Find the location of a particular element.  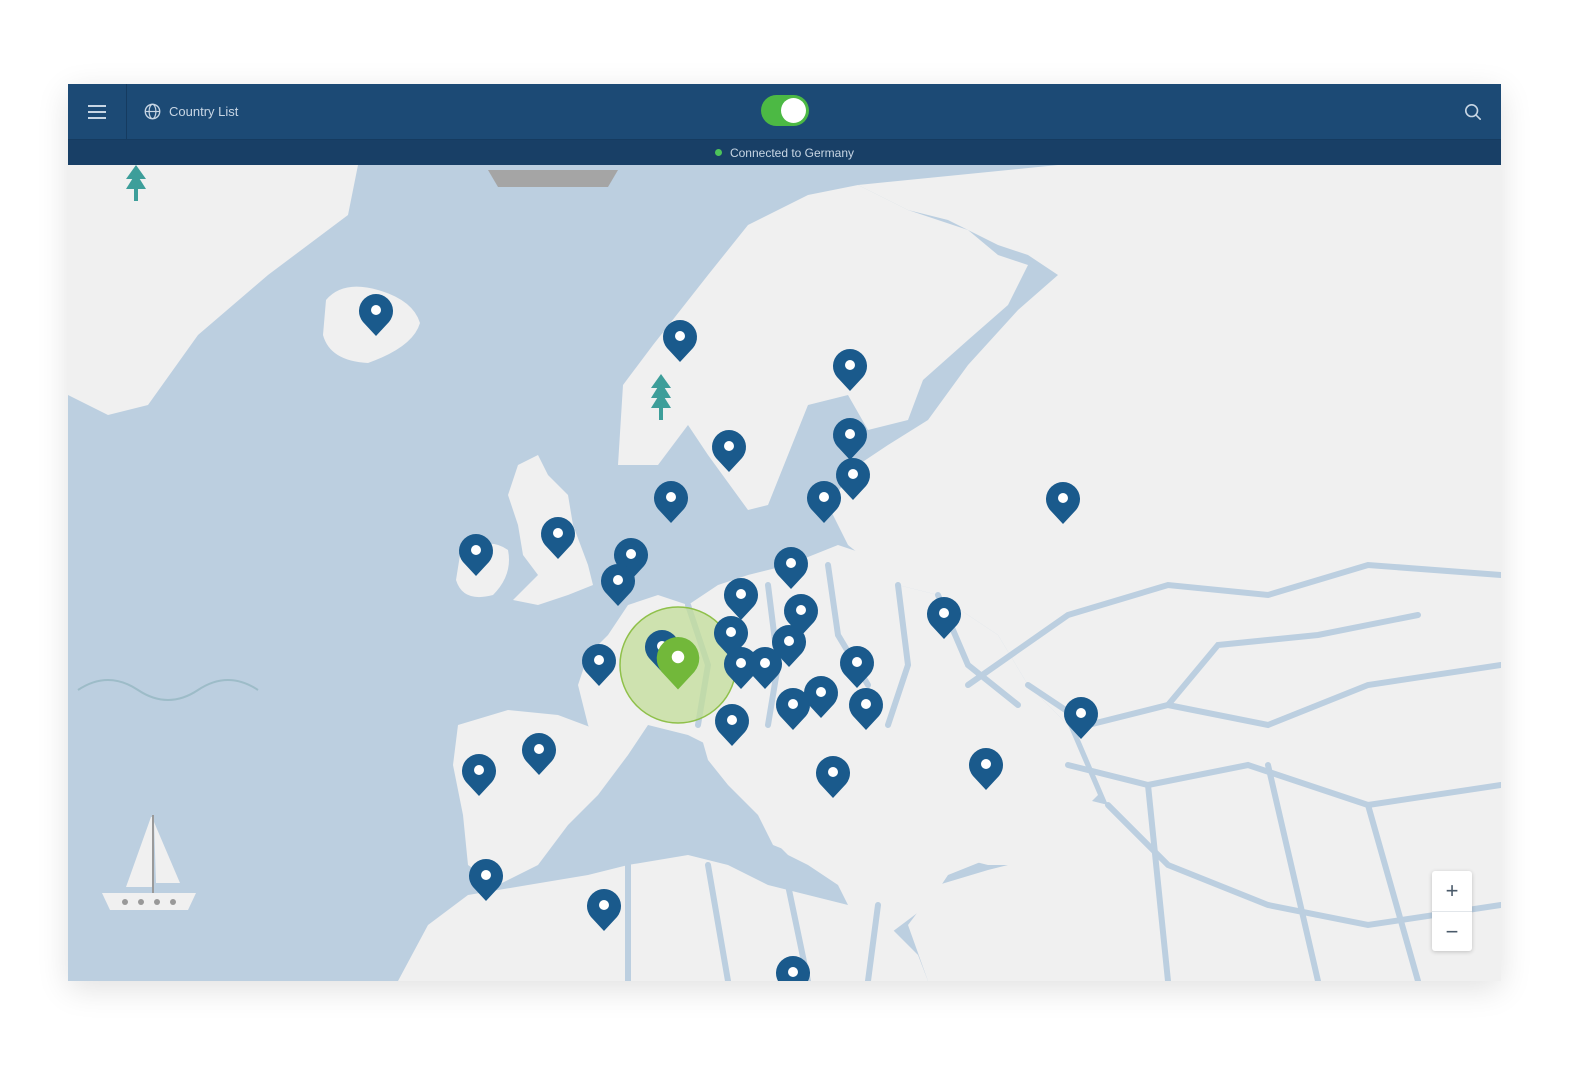

menu-button is located at coordinates (97, 111).